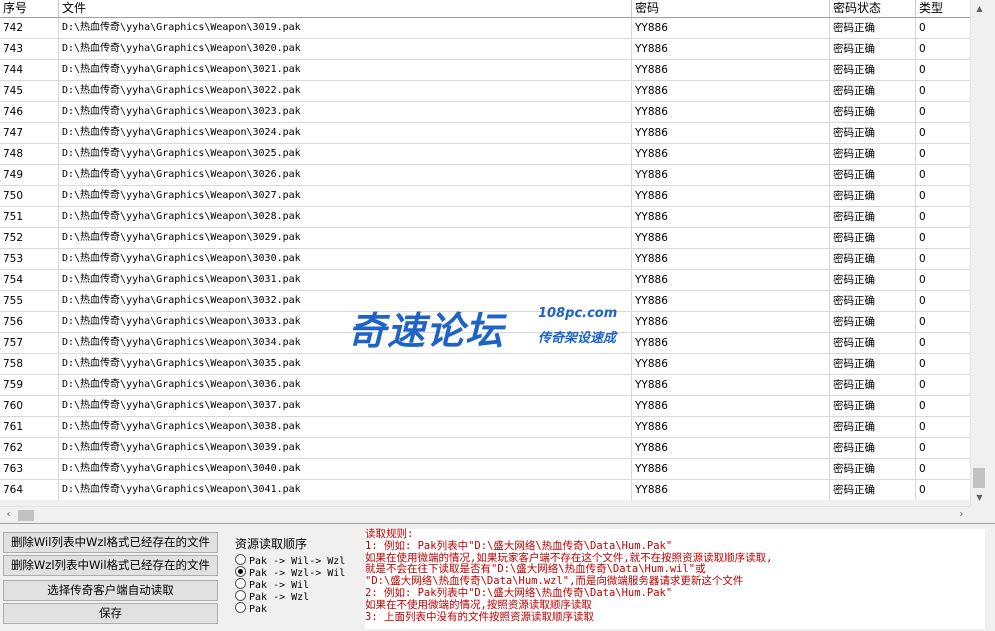 The image size is (995, 631). I want to click on cell-file-path: D:\热血传奇\yyha\Graphics\Weapon\3033.pak, so click(345, 322).